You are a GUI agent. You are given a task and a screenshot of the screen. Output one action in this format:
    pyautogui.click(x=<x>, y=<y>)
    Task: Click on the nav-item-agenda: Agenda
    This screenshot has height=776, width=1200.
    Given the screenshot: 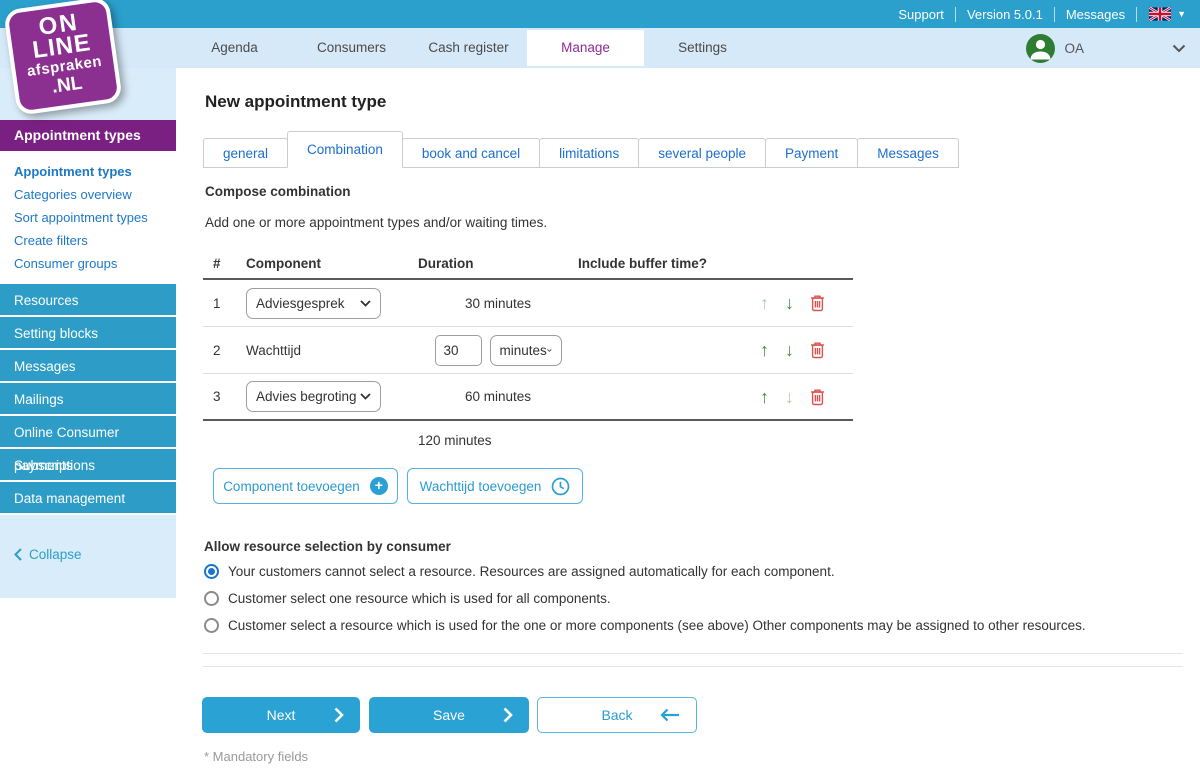 What is the action you would take?
    pyautogui.click(x=234, y=48)
    